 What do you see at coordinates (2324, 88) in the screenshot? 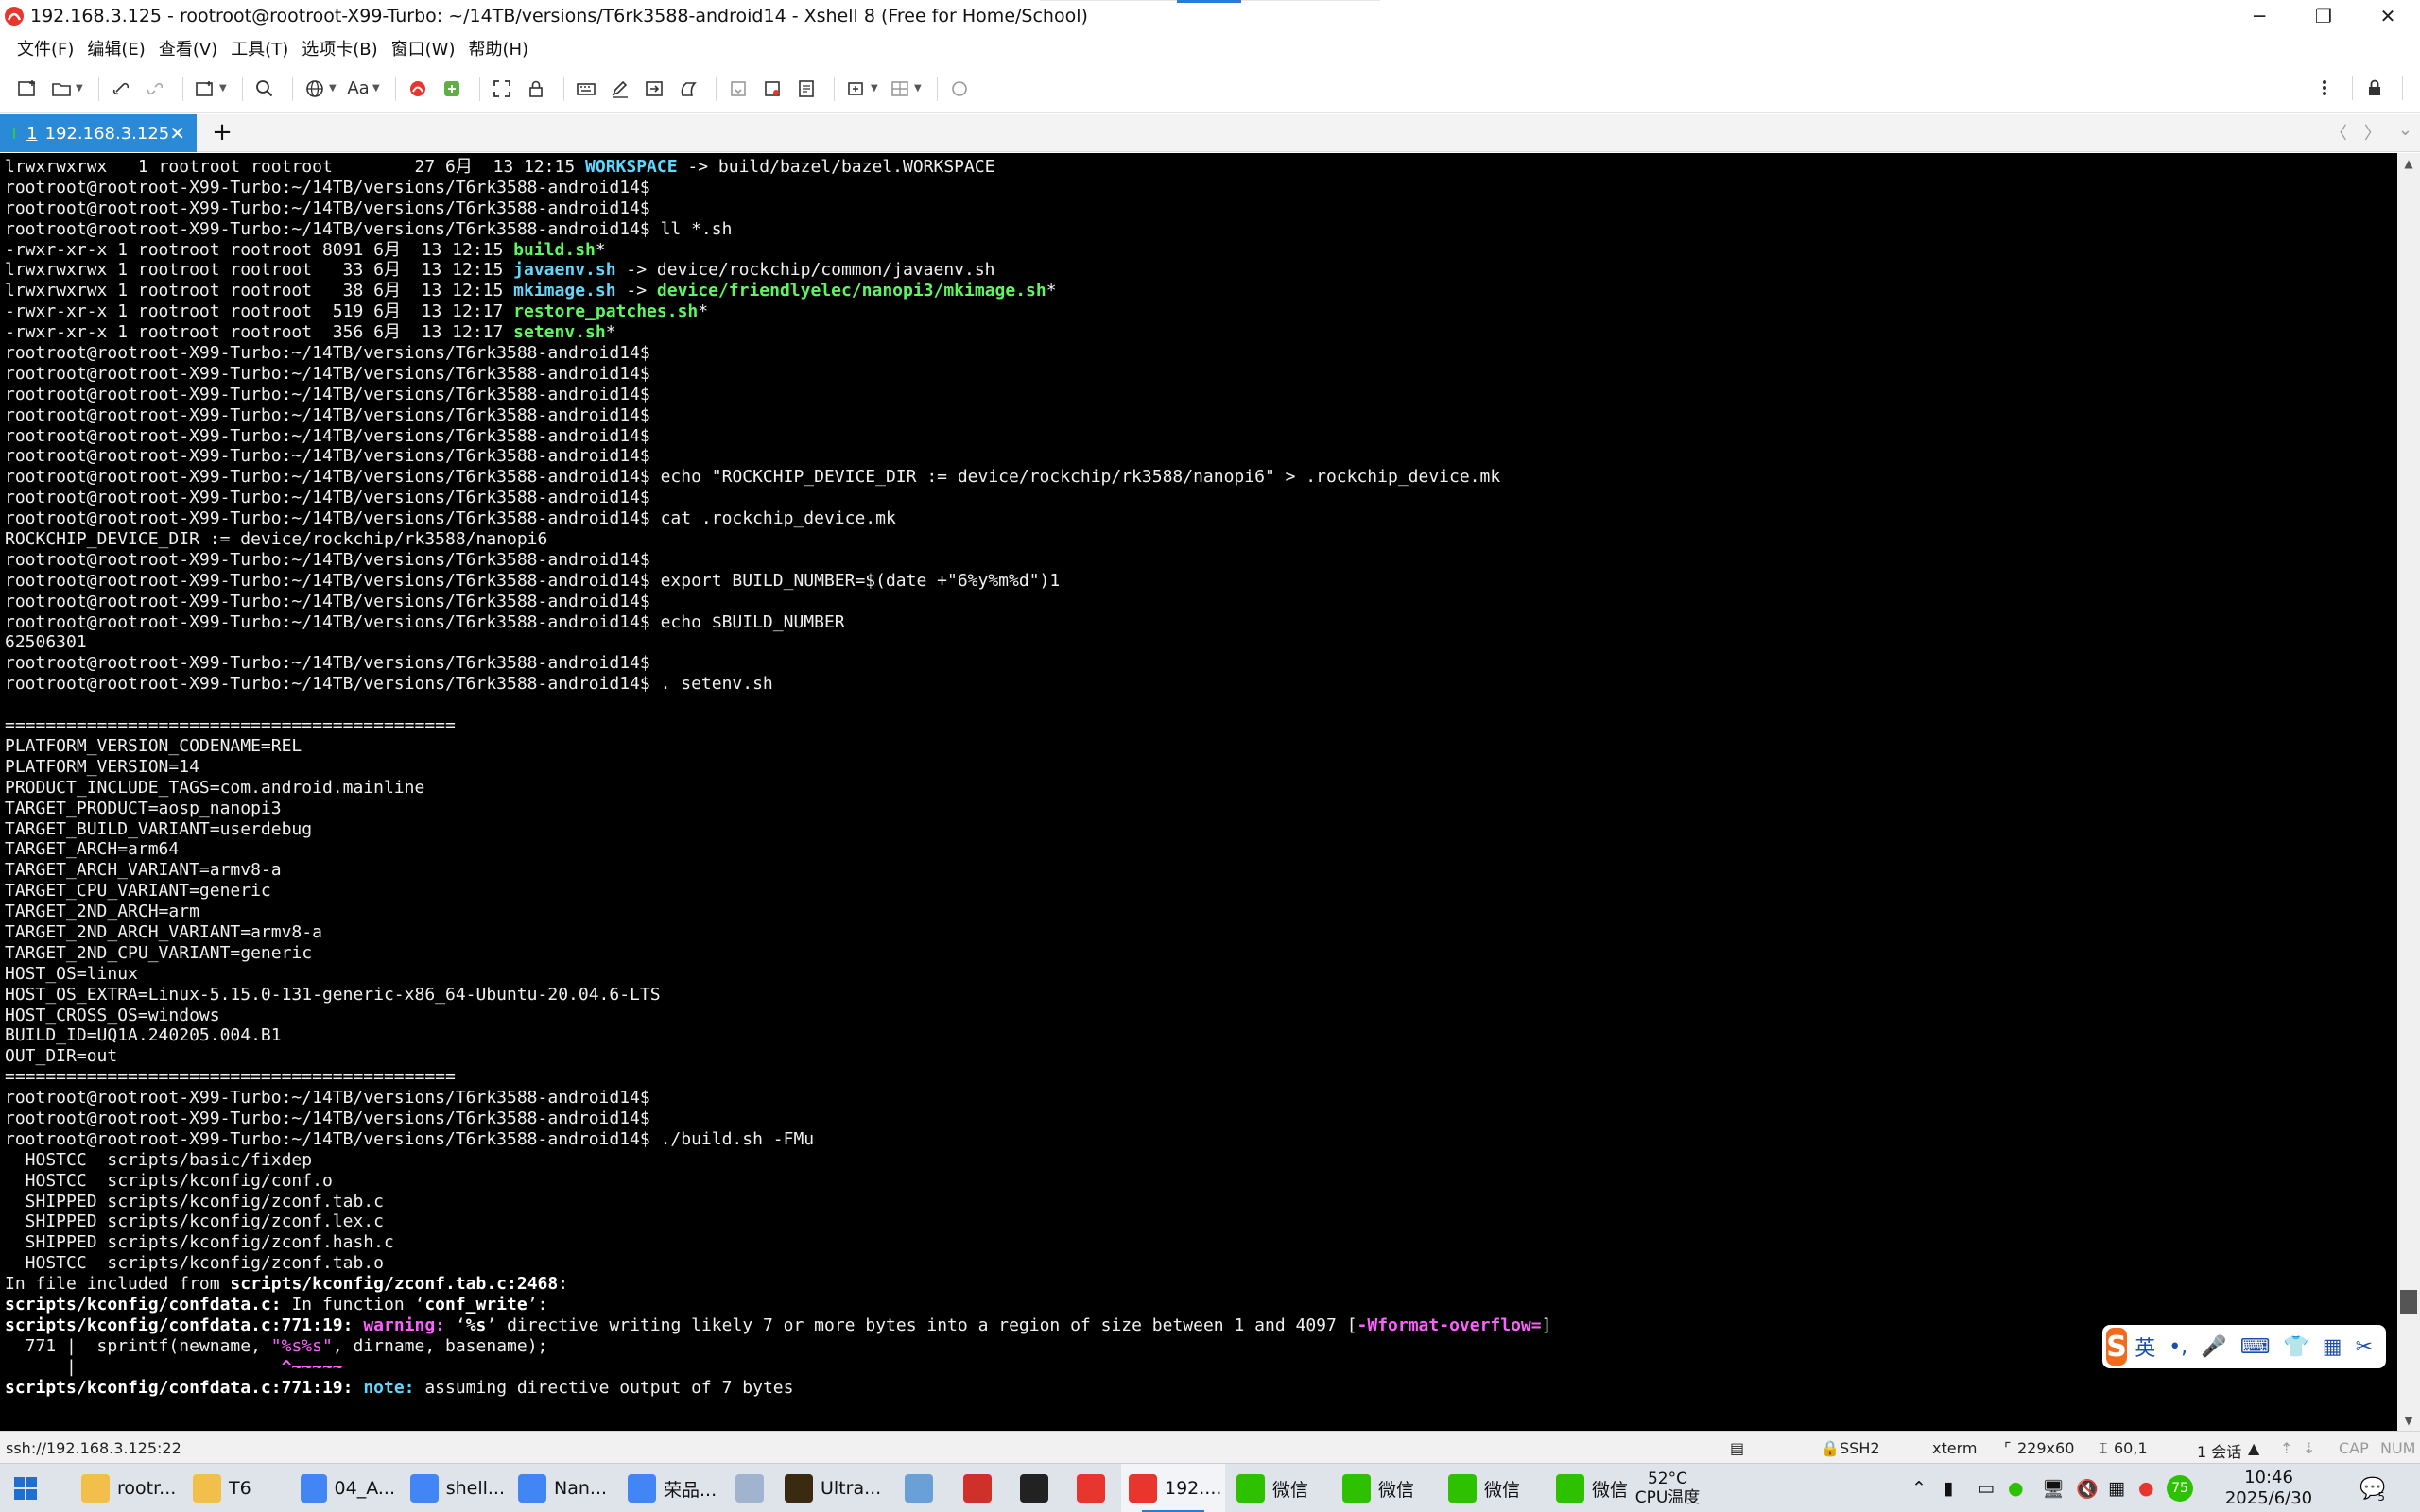
I see `more-options-icon` at bounding box center [2324, 88].